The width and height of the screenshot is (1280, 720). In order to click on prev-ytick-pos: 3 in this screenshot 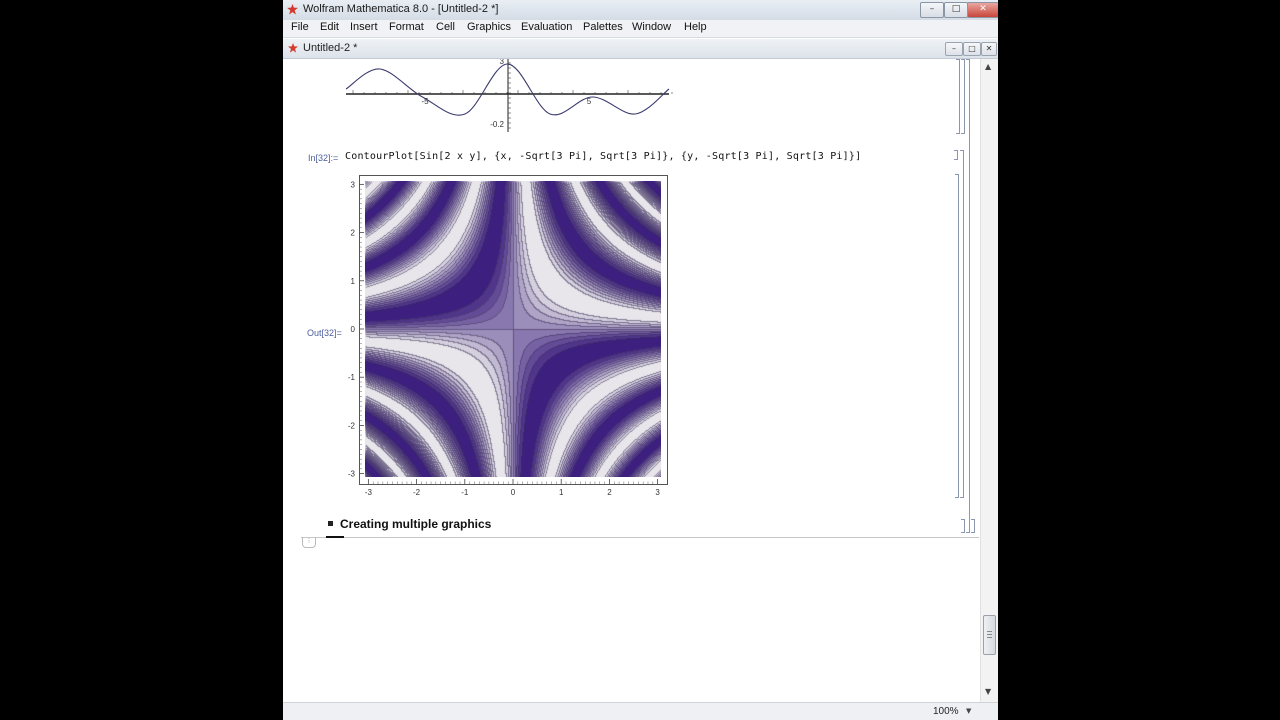, I will do `click(502, 62)`.